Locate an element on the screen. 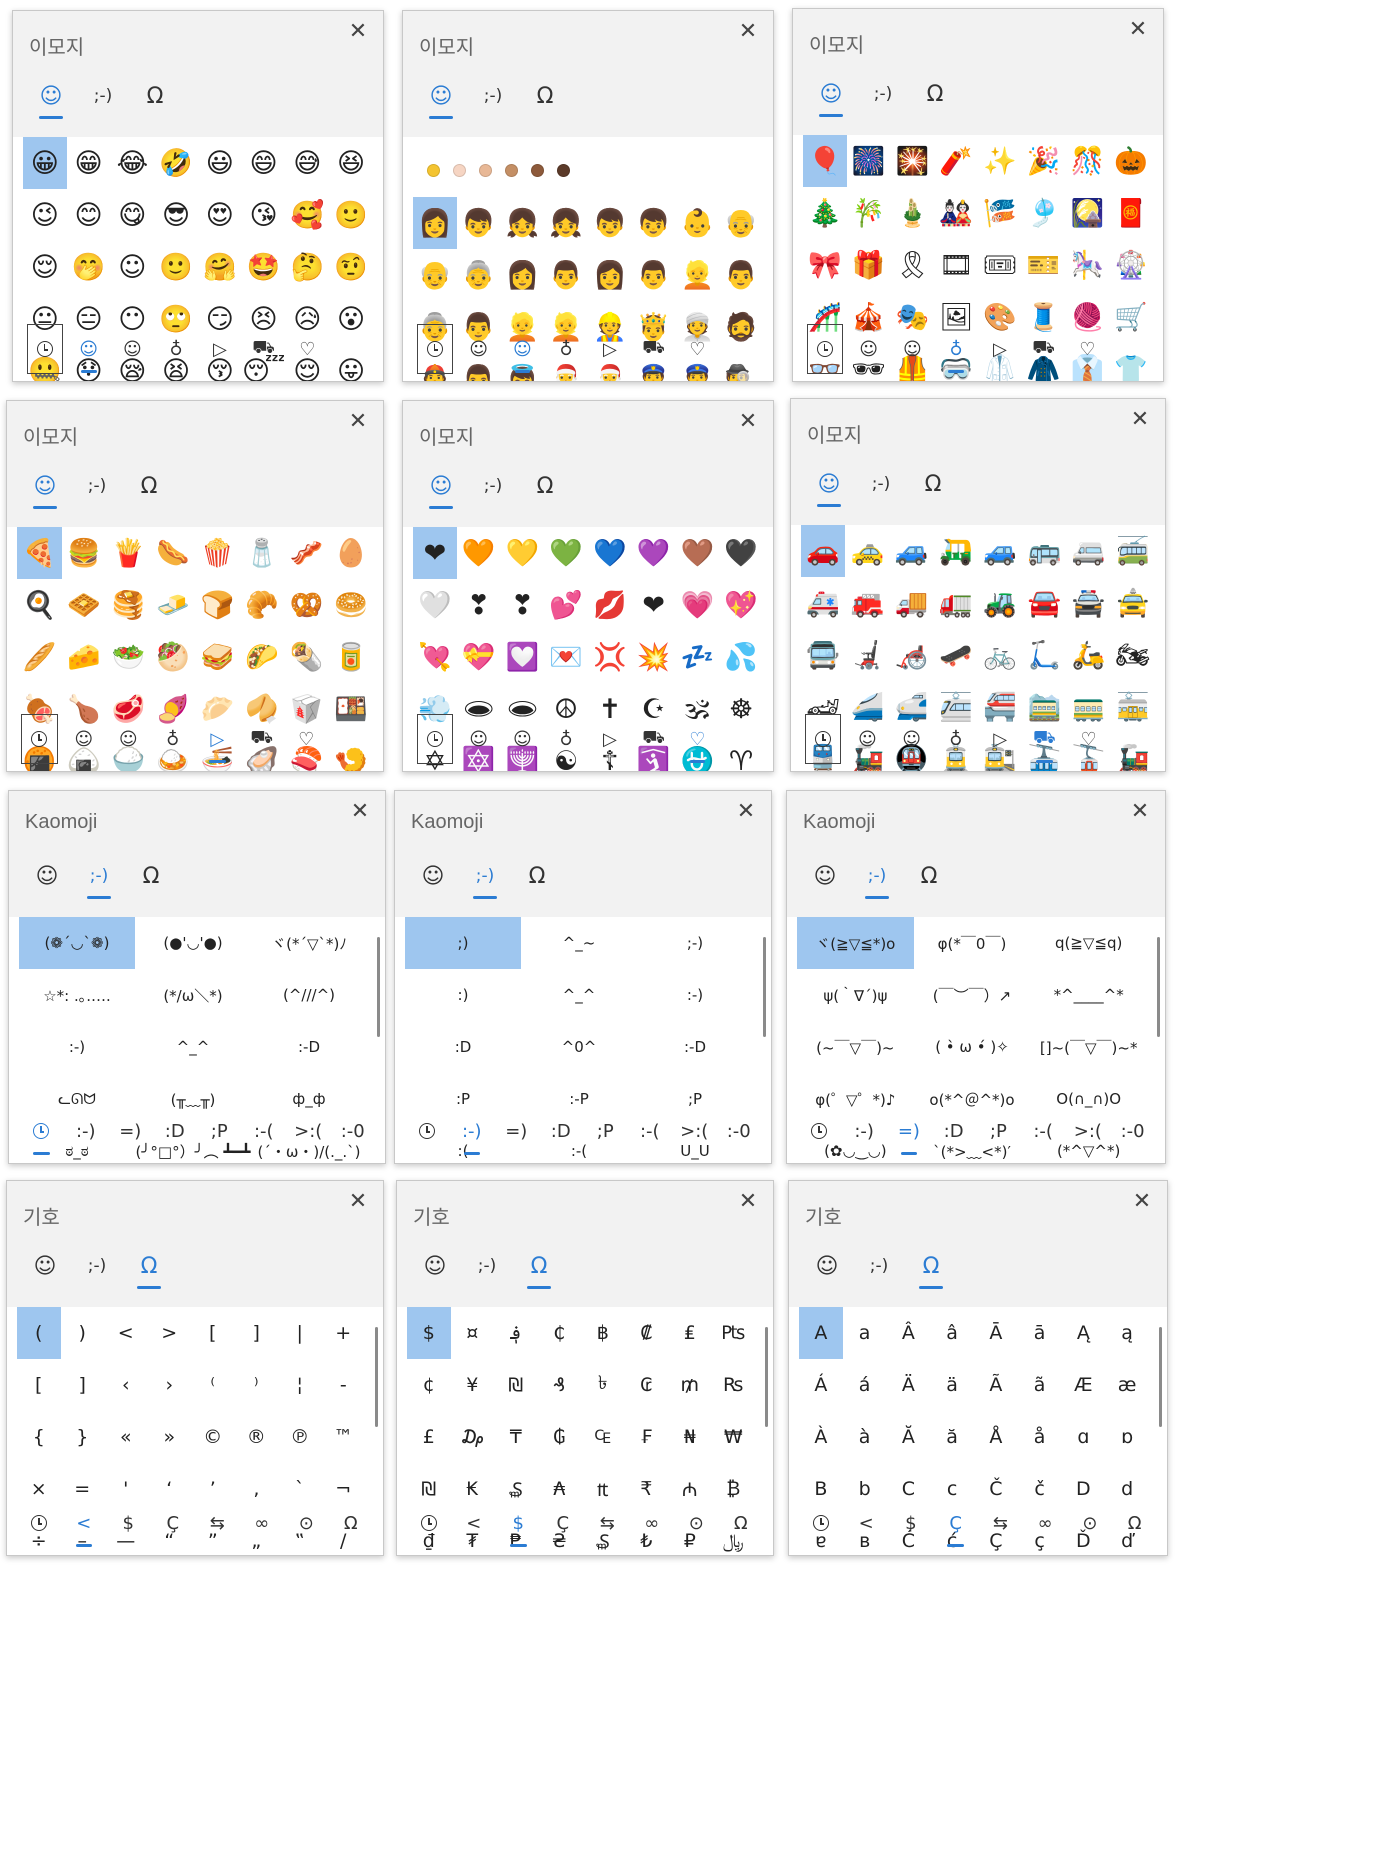 The image size is (1388, 1849). emoji-cell: 💘 is located at coordinates (435, 657).